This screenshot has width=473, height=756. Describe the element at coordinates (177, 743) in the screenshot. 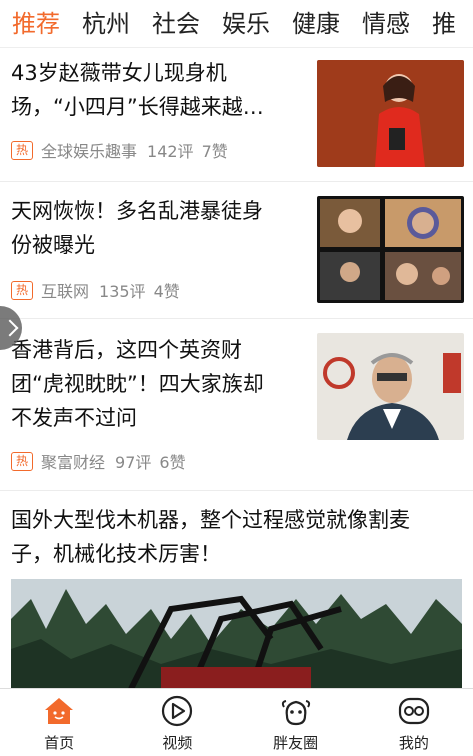

I see `nav-label: 视频` at that location.